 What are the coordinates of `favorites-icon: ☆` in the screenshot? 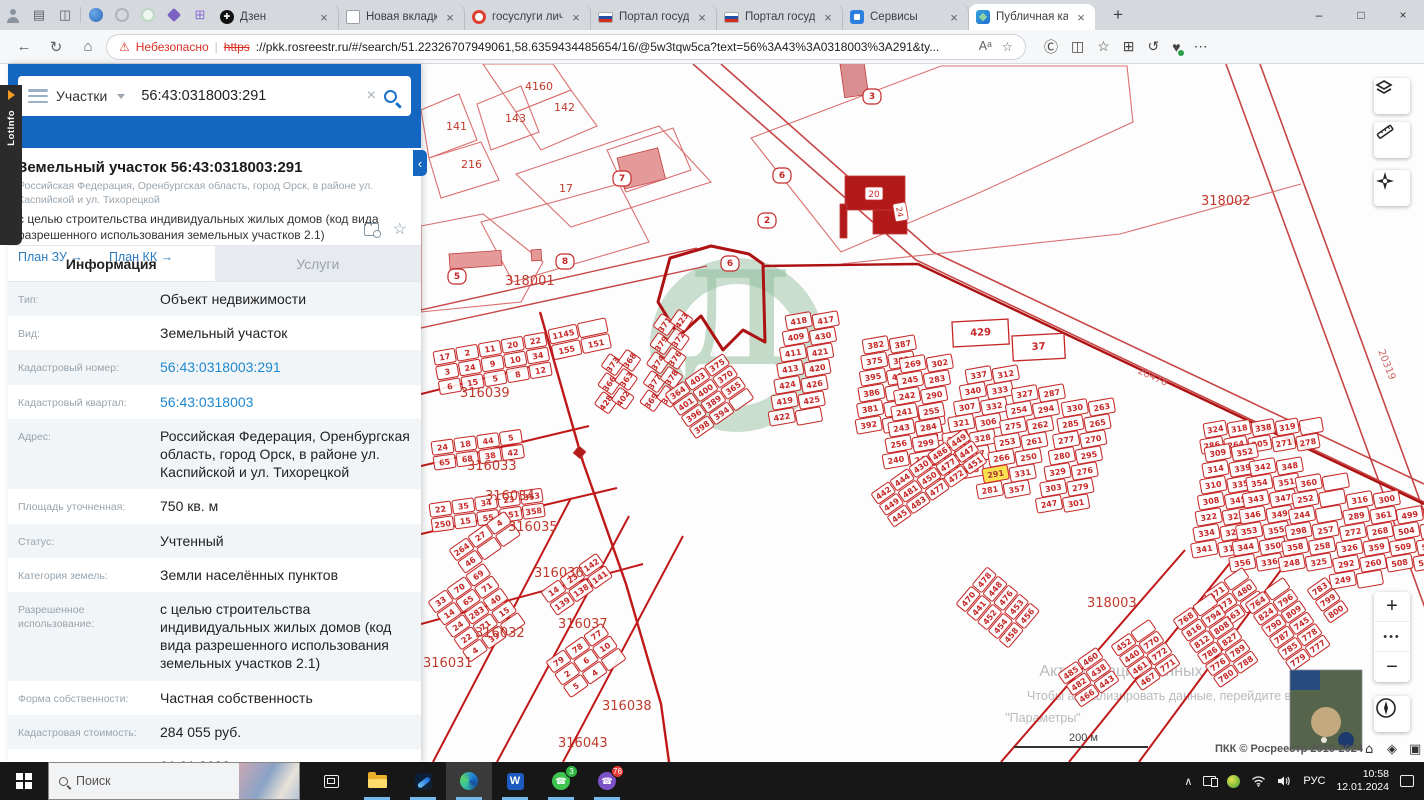 It's located at (1103, 46).